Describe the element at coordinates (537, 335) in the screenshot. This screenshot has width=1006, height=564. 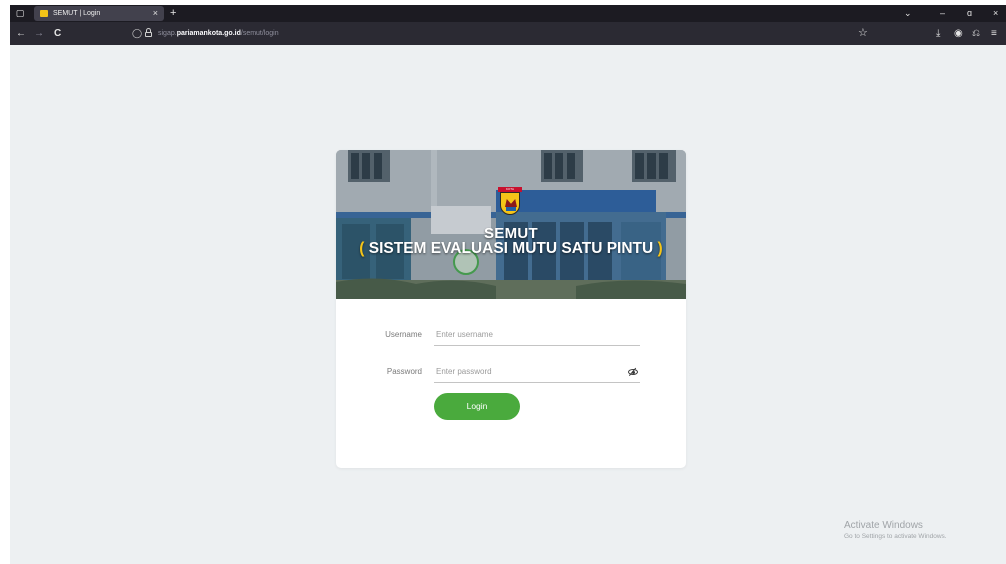
I see `username-input` at that location.